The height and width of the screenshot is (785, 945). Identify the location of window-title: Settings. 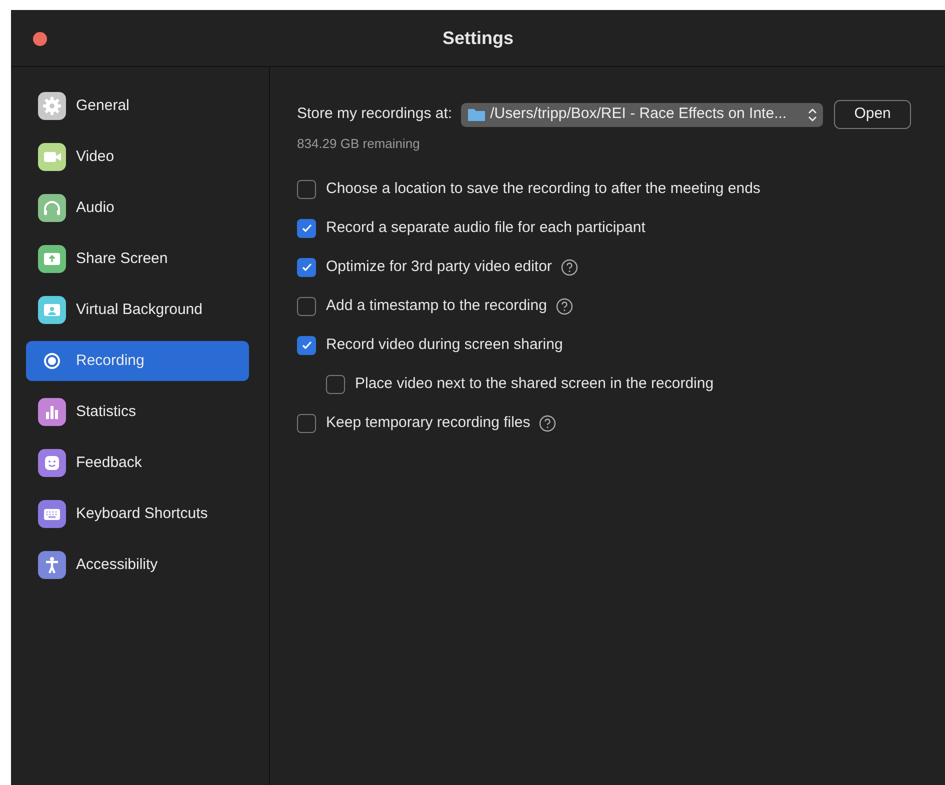
(478, 38).